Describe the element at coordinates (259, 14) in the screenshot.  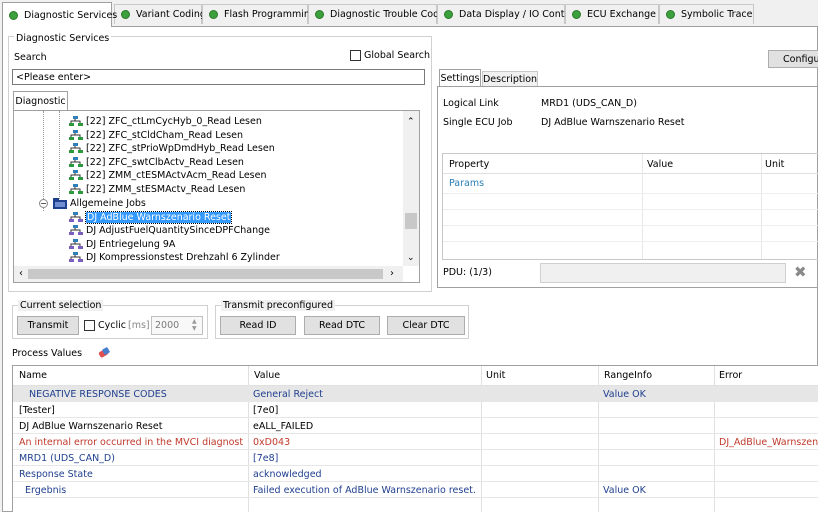
I see `tab-flash-programming: Flash Programming` at that location.